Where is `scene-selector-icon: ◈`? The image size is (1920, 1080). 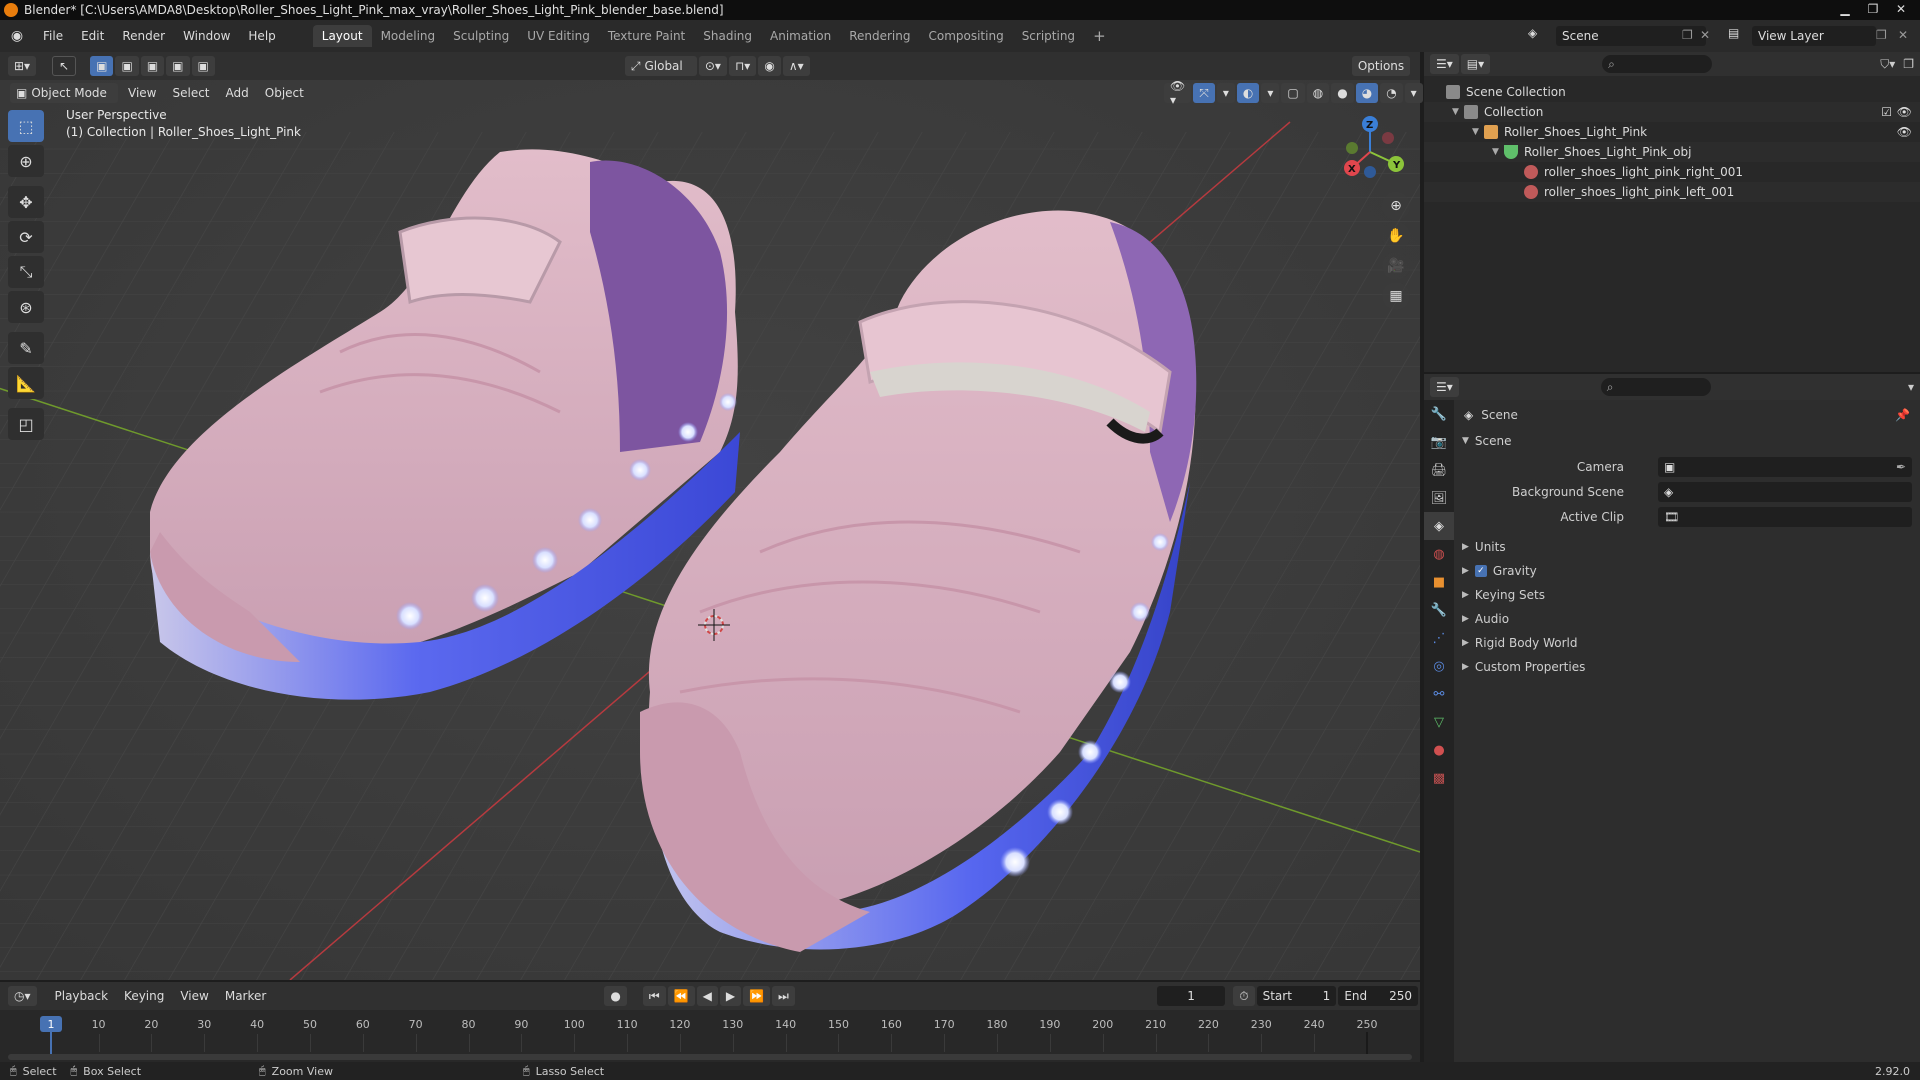
scene-selector-icon: ◈ is located at coordinates (1532, 33).